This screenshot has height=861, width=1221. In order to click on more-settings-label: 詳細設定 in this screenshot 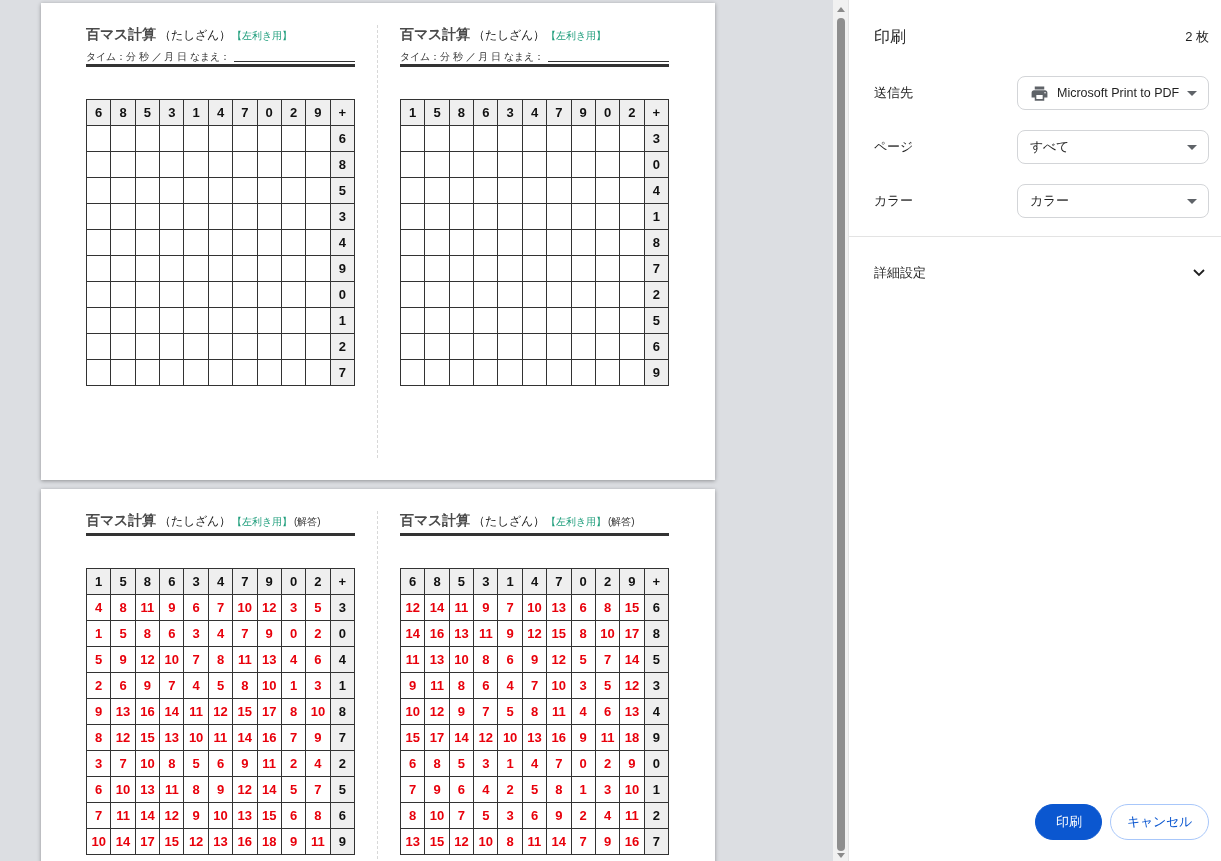, I will do `click(900, 273)`.